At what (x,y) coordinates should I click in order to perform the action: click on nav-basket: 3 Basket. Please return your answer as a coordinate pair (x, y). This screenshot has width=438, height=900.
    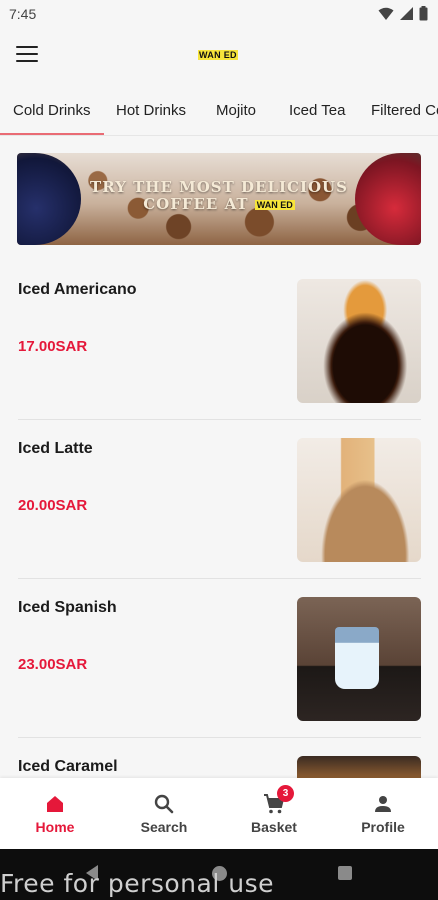
    Looking at the image, I should click on (274, 811).